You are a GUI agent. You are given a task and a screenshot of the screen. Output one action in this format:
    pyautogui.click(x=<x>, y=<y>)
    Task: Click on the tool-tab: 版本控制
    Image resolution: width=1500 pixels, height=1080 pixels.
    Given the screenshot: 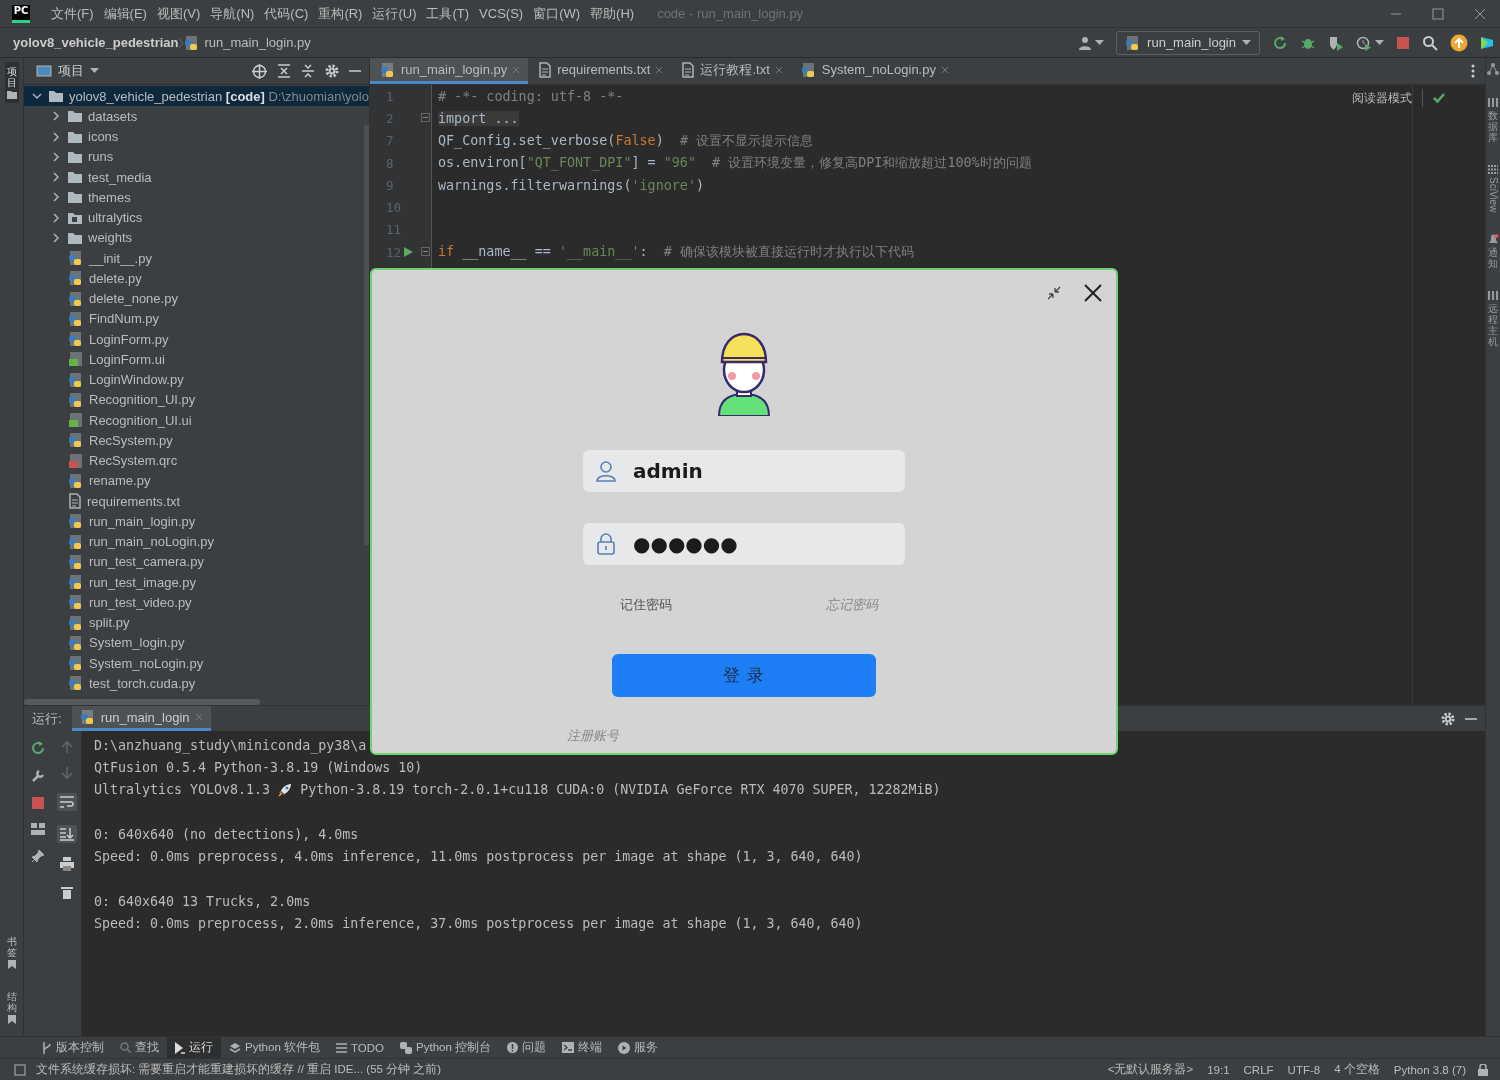 What is the action you would take?
    pyautogui.click(x=73, y=1047)
    